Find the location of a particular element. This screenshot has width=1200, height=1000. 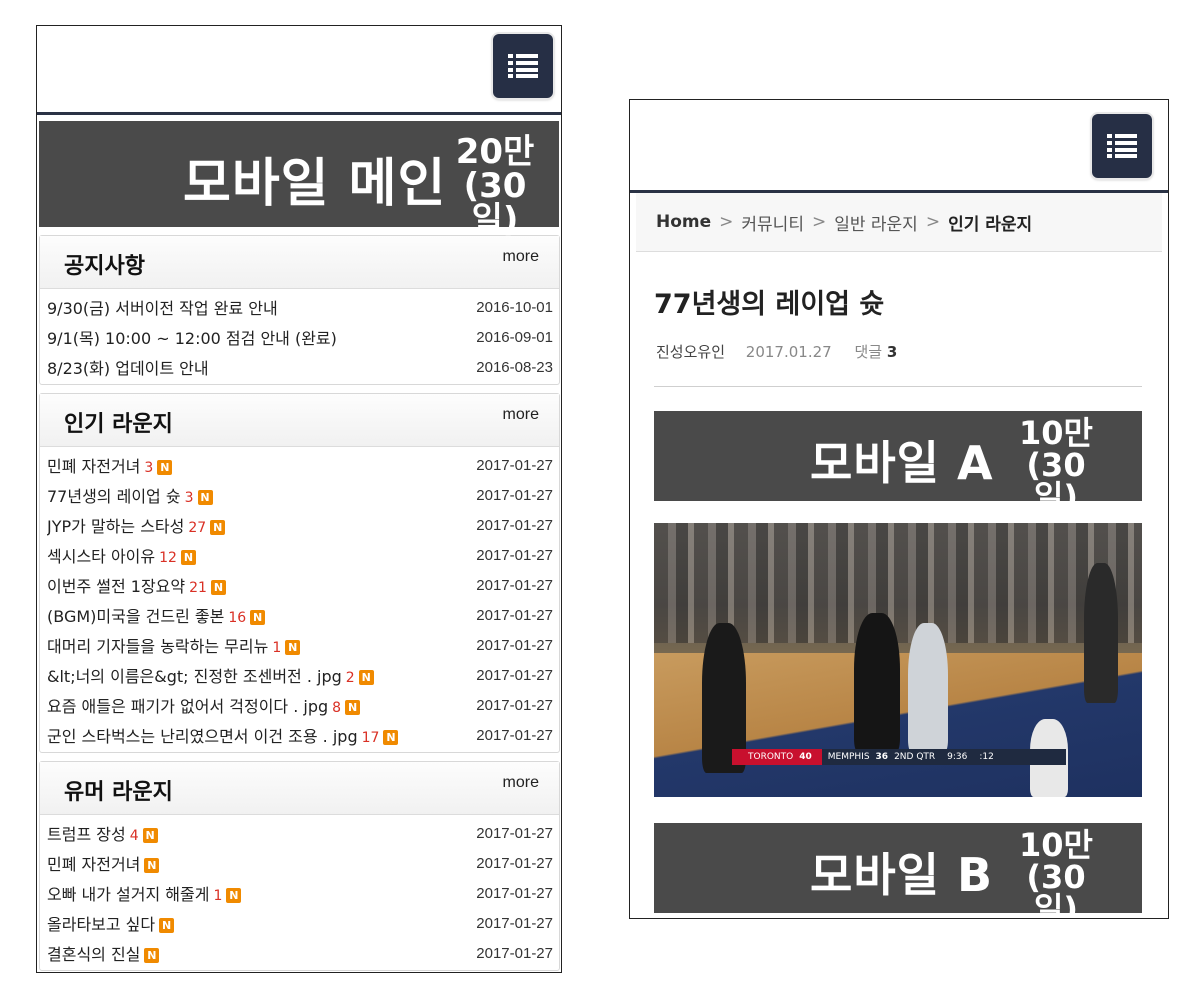

post-meta: 진성오유인 2017.01.27 댓글 3 is located at coordinates (912, 351).